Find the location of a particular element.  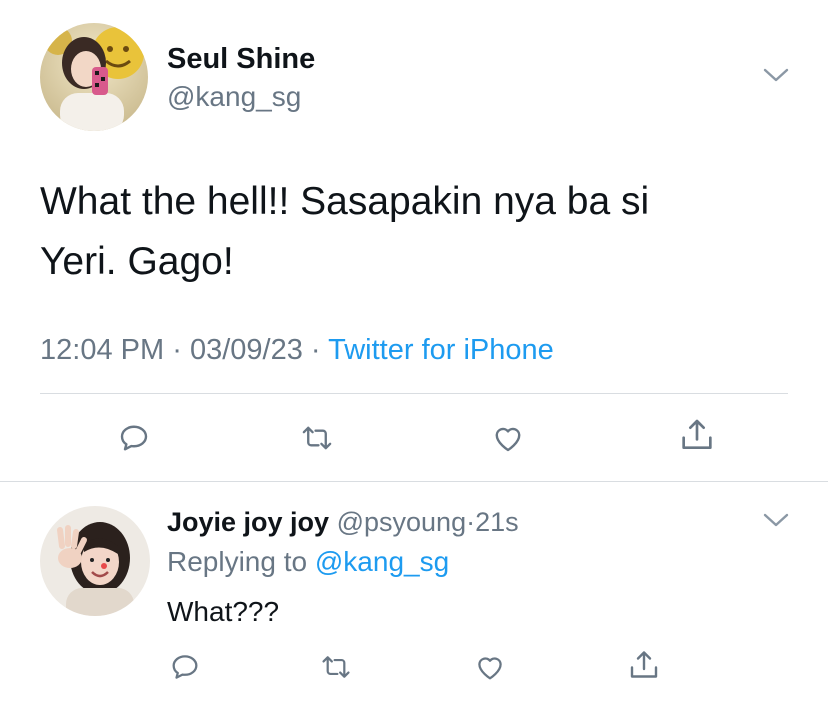

tweet-date: 03/09/23 is located at coordinates (246, 350).